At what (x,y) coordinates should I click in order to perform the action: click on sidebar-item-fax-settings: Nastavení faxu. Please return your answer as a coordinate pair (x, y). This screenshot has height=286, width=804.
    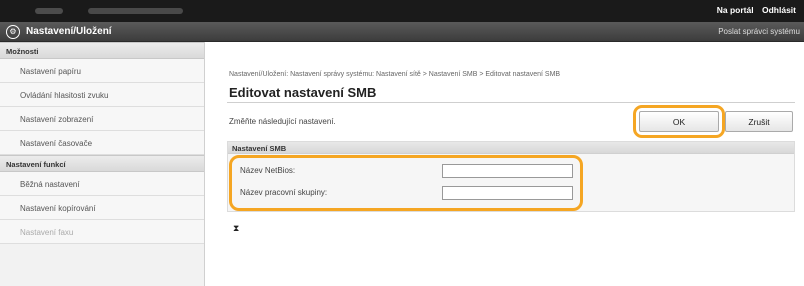
    Looking at the image, I should click on (102, 232).